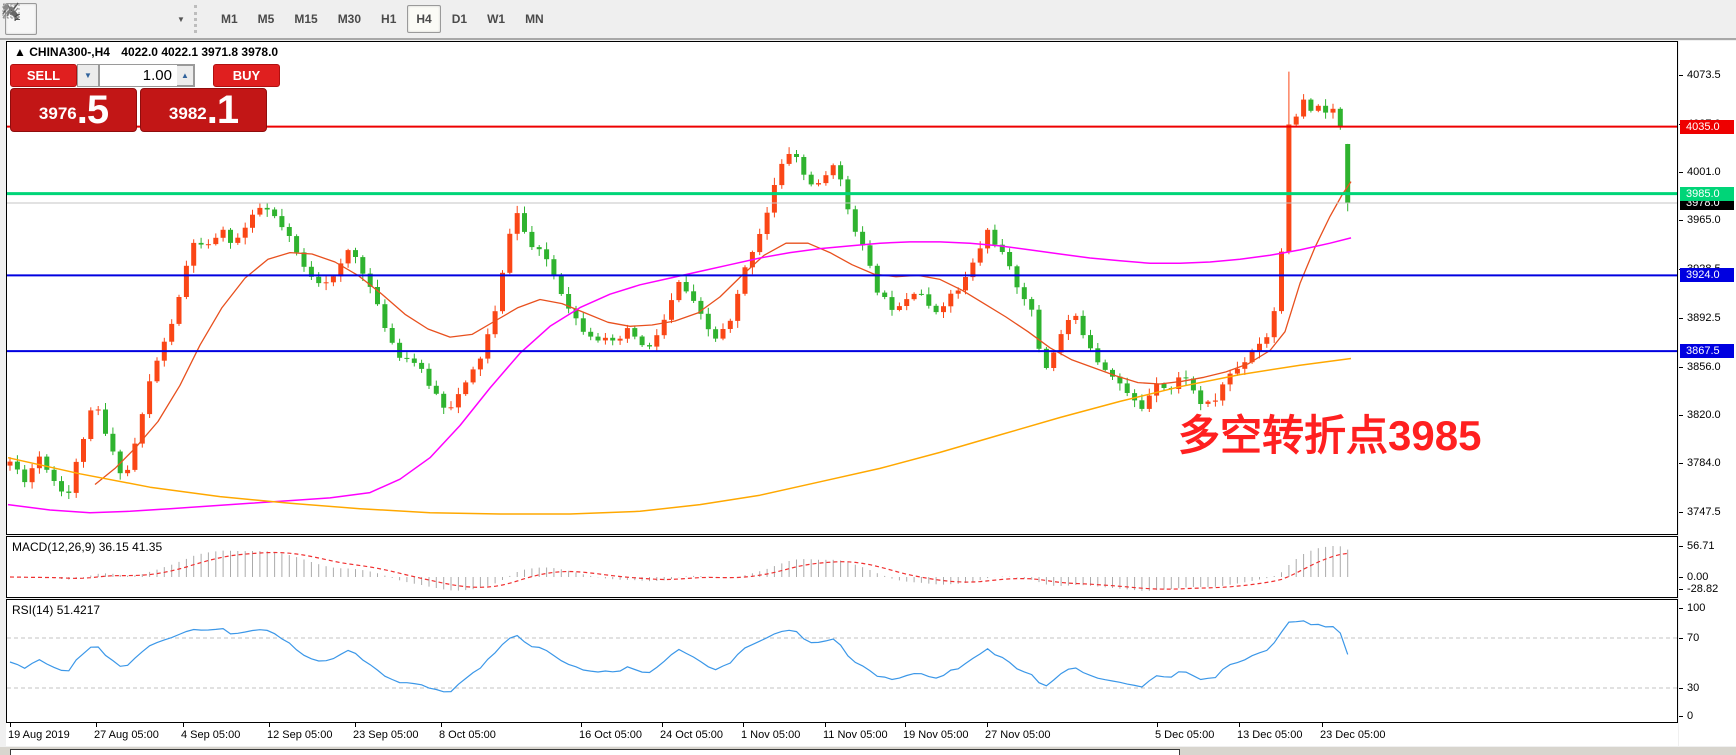 This screenshot has width=1736, height=755. I want to click on text-label-icon: T, so click(70, 19).